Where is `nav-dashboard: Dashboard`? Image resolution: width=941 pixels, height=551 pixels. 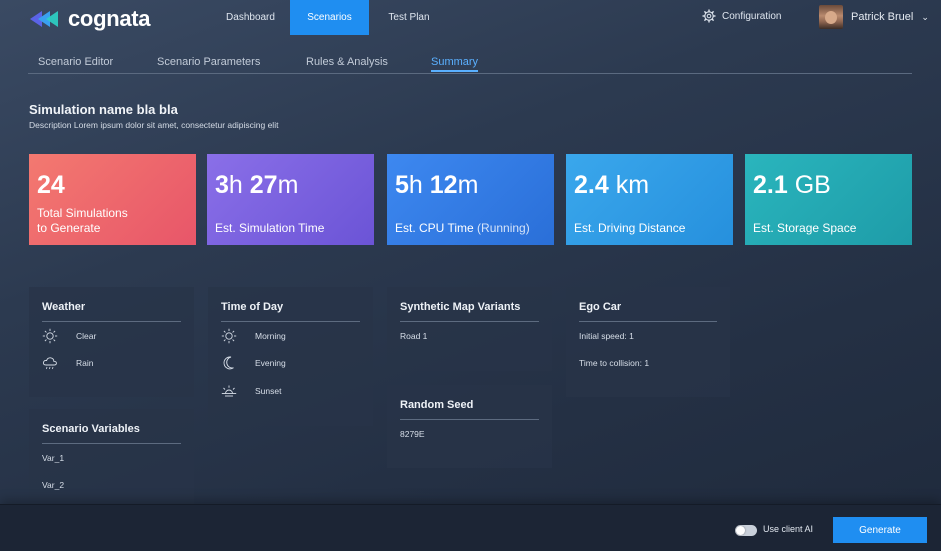 nav-dashboard: Dashboard is located at coordinates (250, 17).